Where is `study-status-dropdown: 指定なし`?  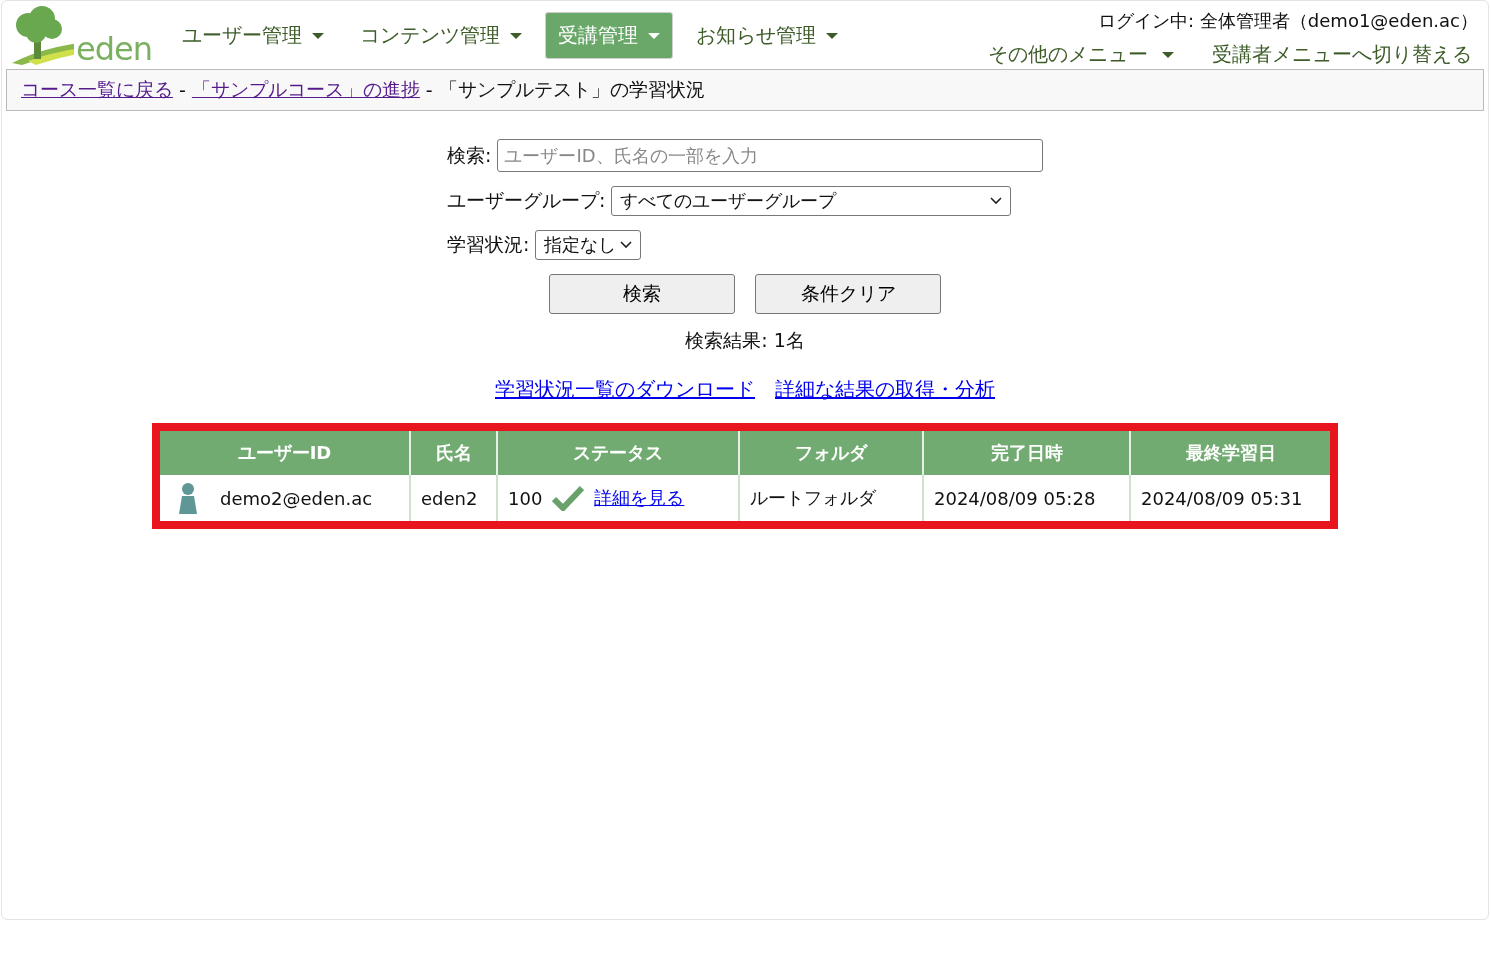 study-status-dropdown: 指定なし is located at coordinates (588, 245).